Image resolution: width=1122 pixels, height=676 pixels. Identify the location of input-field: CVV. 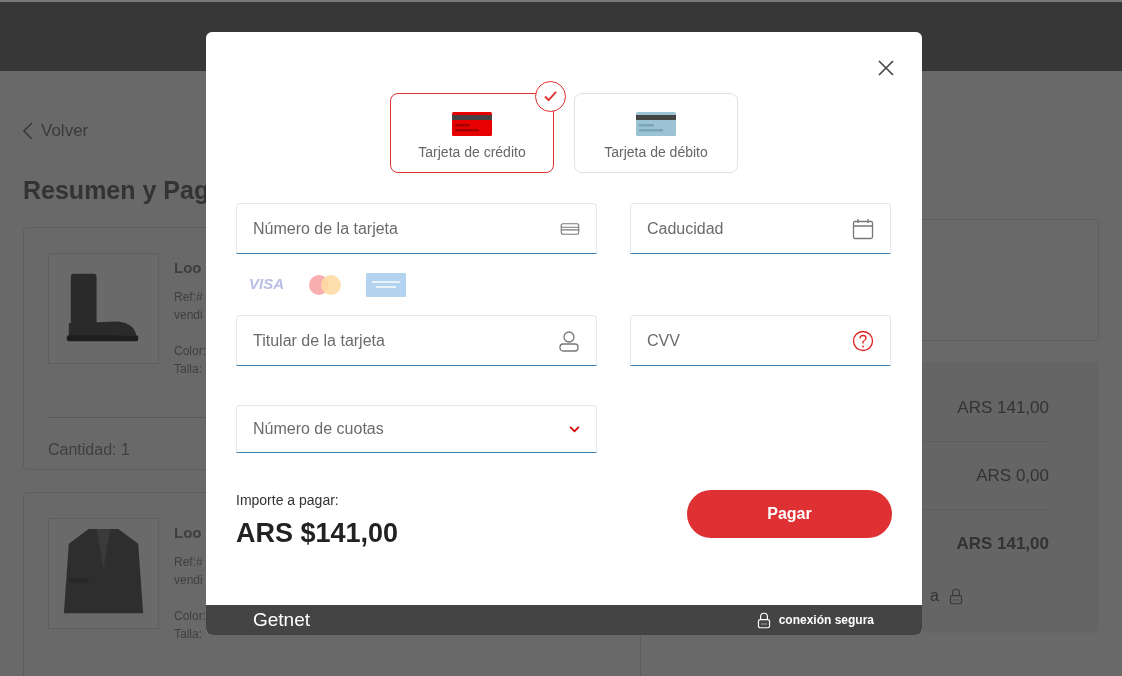
(749, 340).